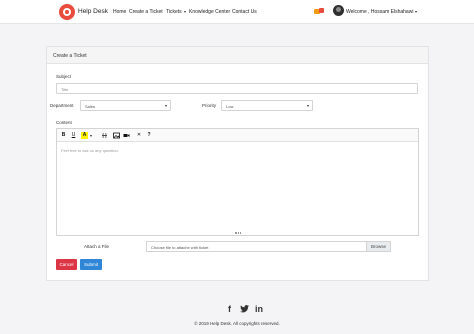  I want to click on bold-button: B, so click(63, 135).